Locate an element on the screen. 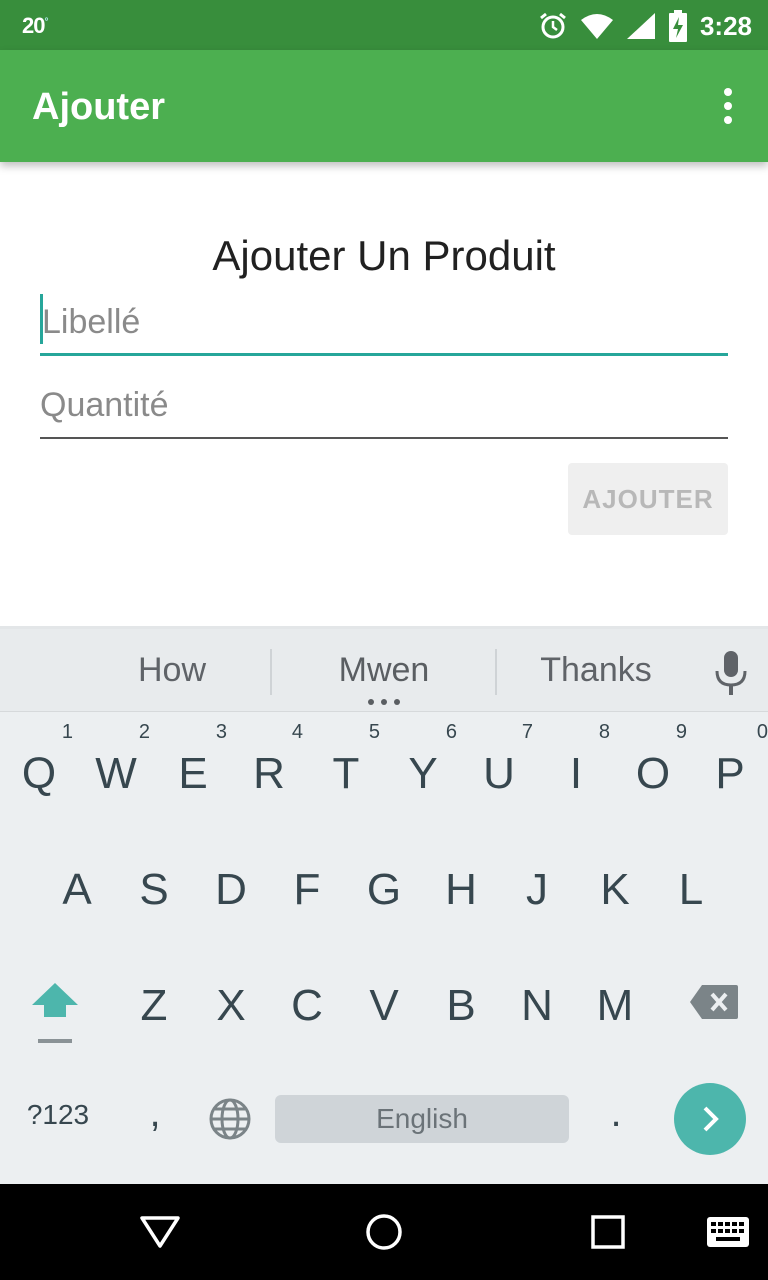 The height and width of the screenshot is (1280, 768). key-r: 4R is located at coordinates (269, 763).